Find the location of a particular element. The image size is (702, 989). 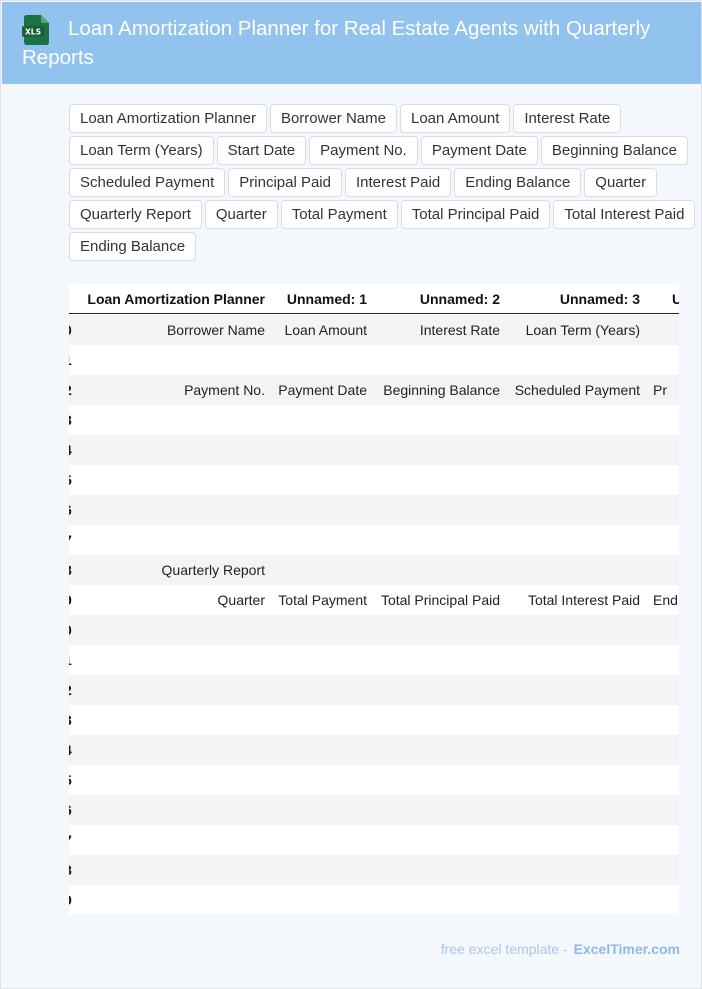

column-tag: Total Interest Paid is located at coordinates (624, 214).